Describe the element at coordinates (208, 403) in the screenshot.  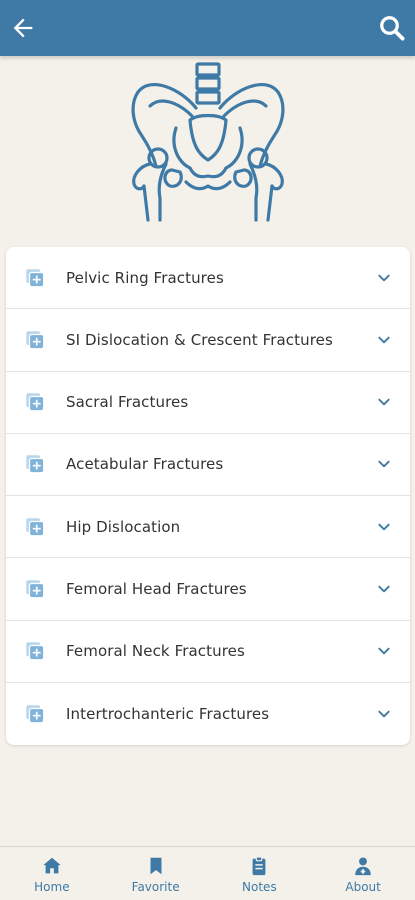
I see `list-item: Sacral Fractures` at that location.